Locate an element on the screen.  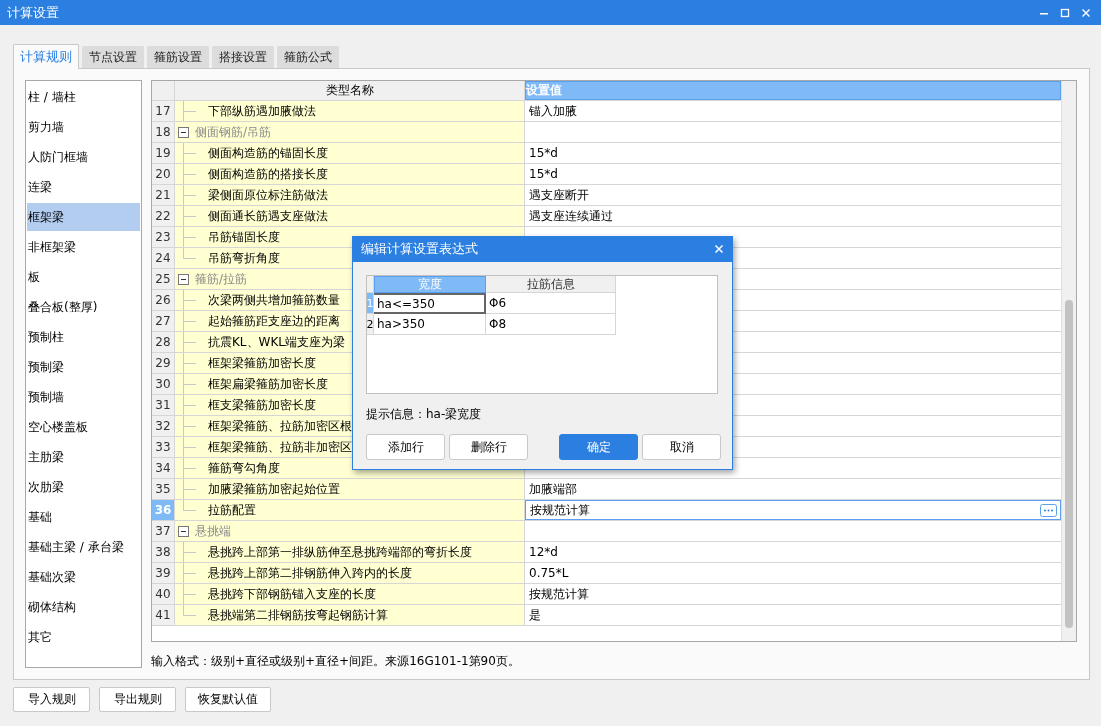
cell-text: 框架扁梁箍筋加密长度 is located at coordinates (268, 384).